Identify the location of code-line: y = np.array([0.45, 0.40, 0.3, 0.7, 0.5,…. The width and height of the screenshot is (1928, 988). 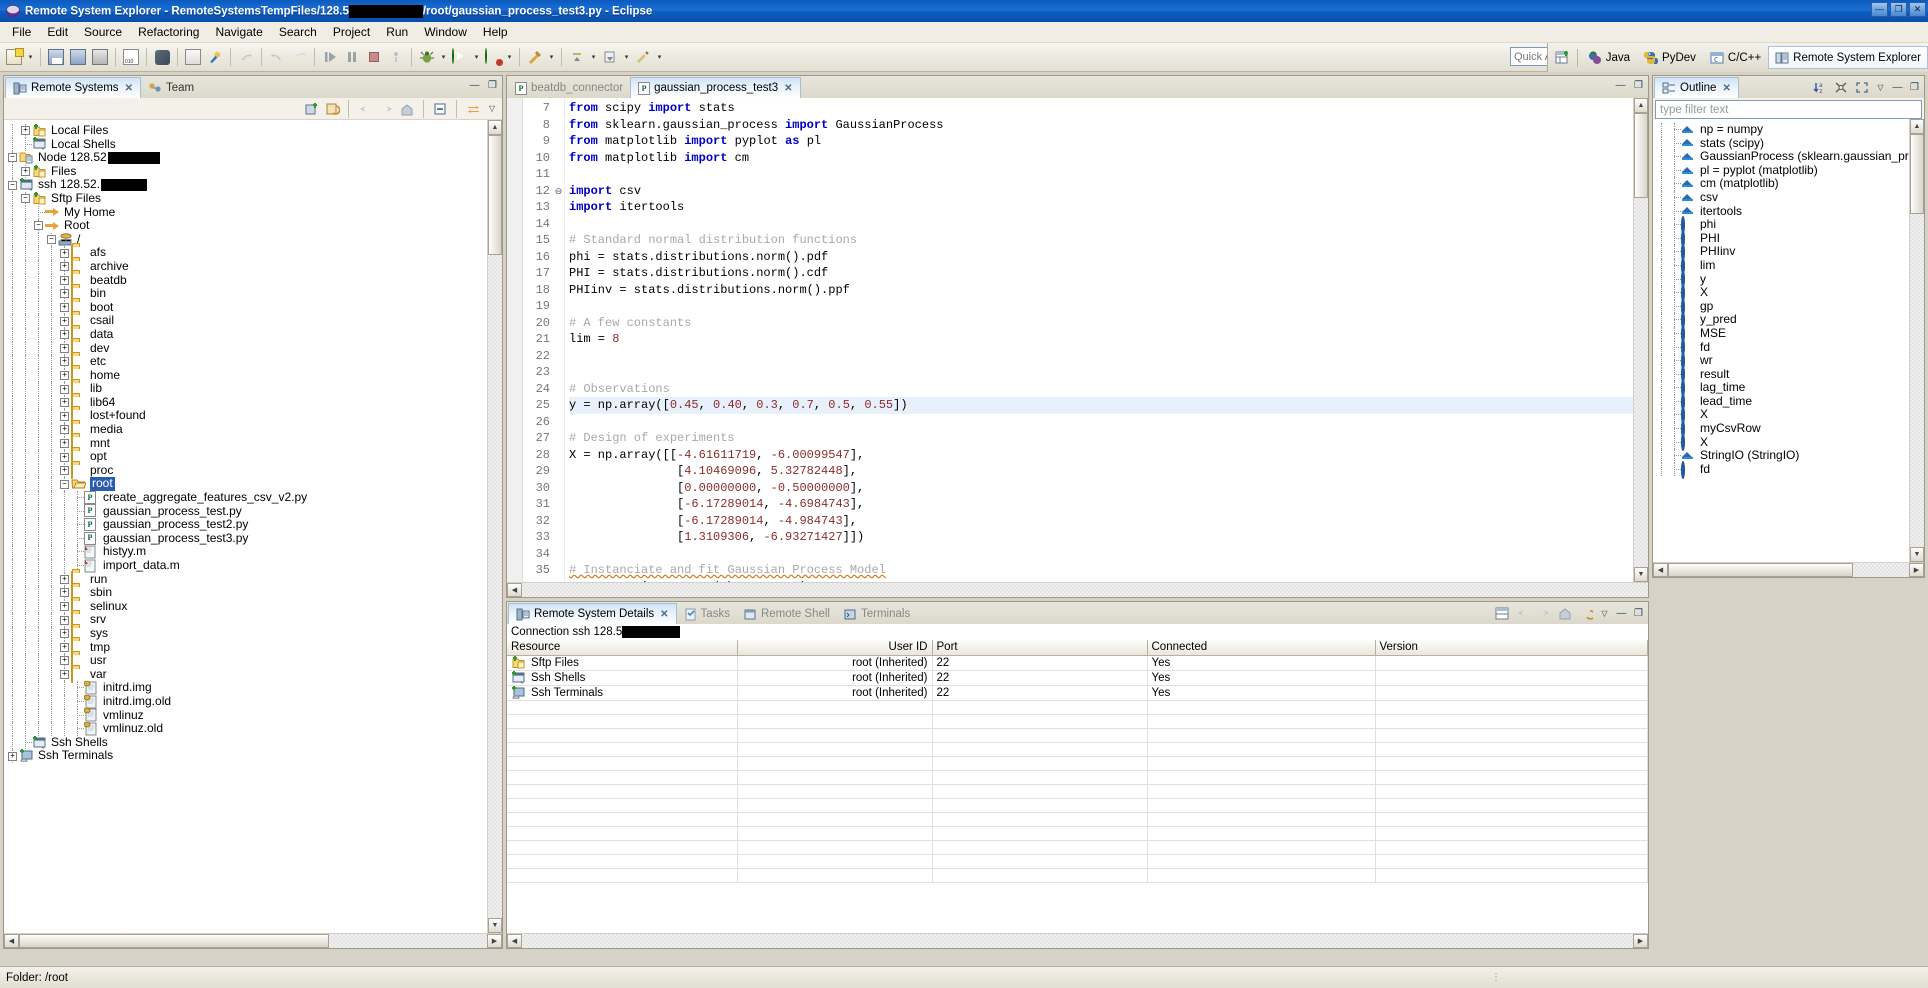
(1101, 405).